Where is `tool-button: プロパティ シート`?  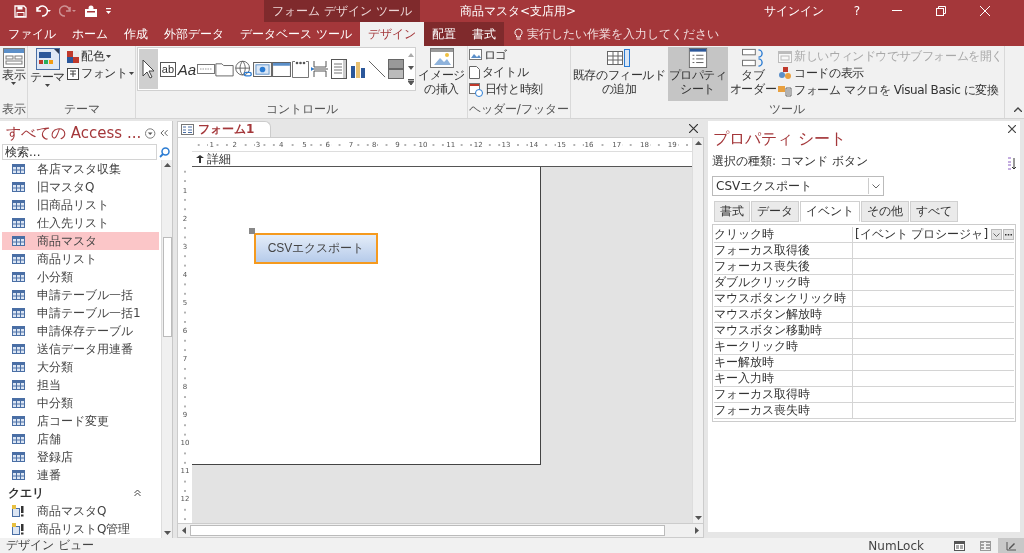
tool-button: プロパティ シート is located at coordinates (697, 74).